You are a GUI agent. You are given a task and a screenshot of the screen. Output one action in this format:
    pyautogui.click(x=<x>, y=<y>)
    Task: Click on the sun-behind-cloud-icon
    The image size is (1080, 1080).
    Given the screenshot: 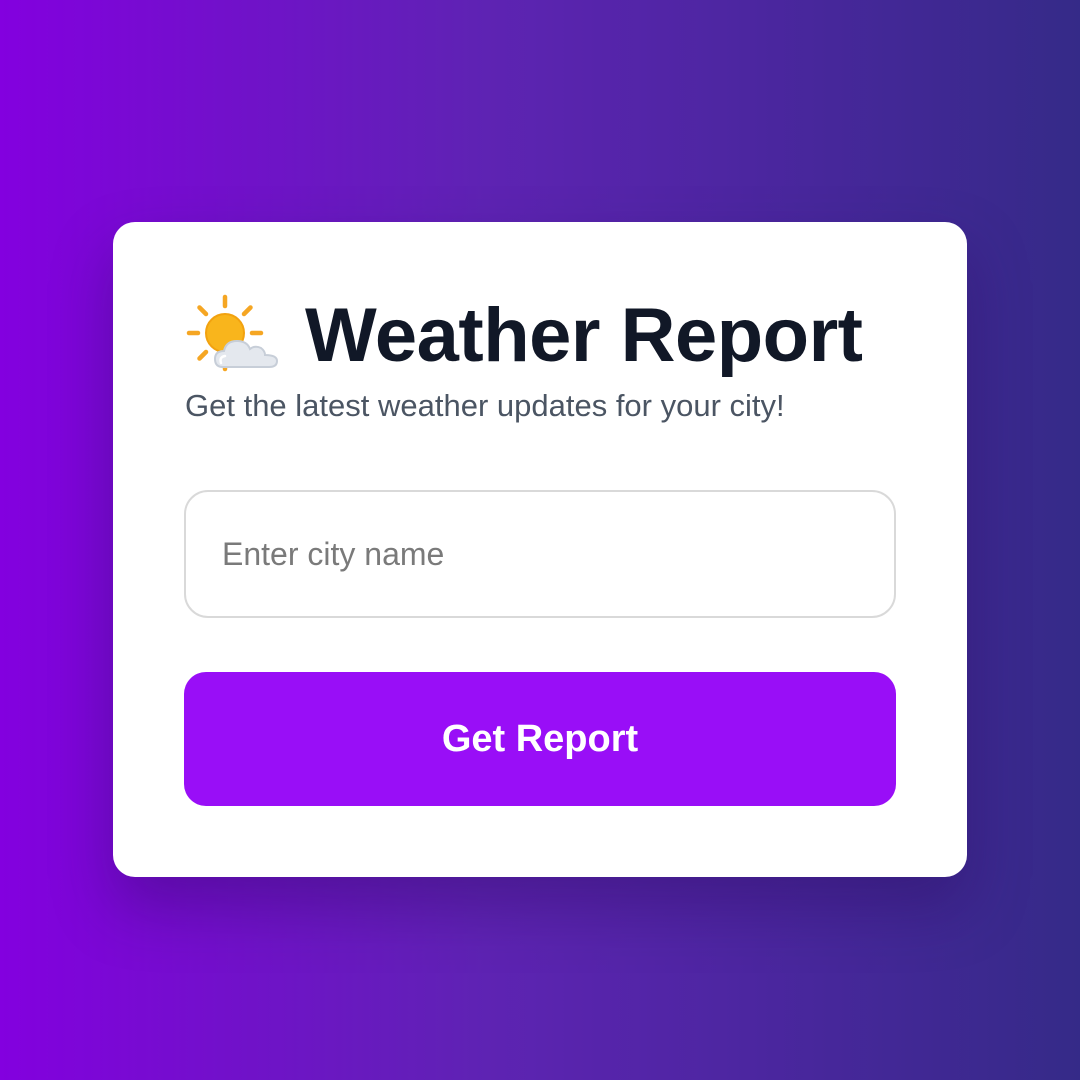 What is the action you would take?
    pyautogui.click(x=232, y=333)
    